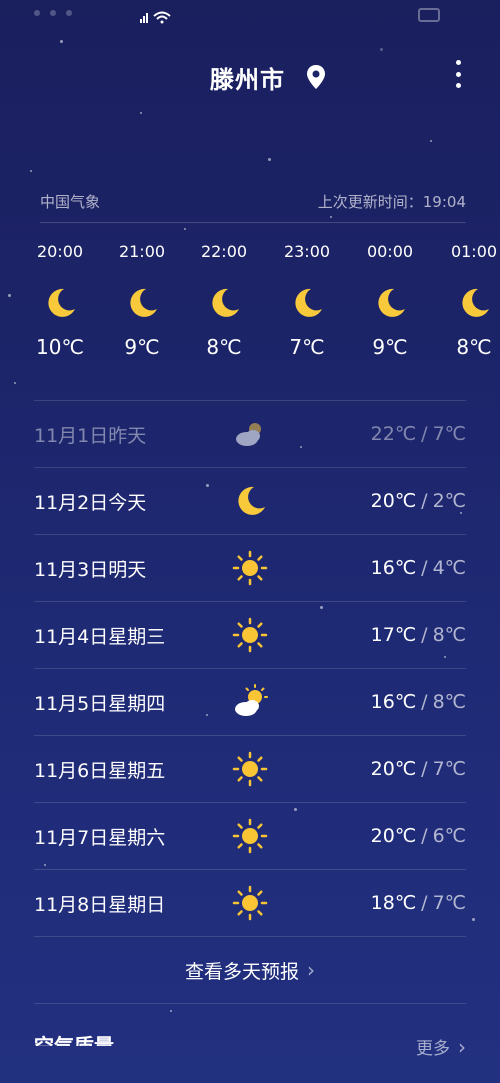 The width and height of the screenshot is (500, 1083). I want to click on hour-temp: 10℃, so click(60, 347).